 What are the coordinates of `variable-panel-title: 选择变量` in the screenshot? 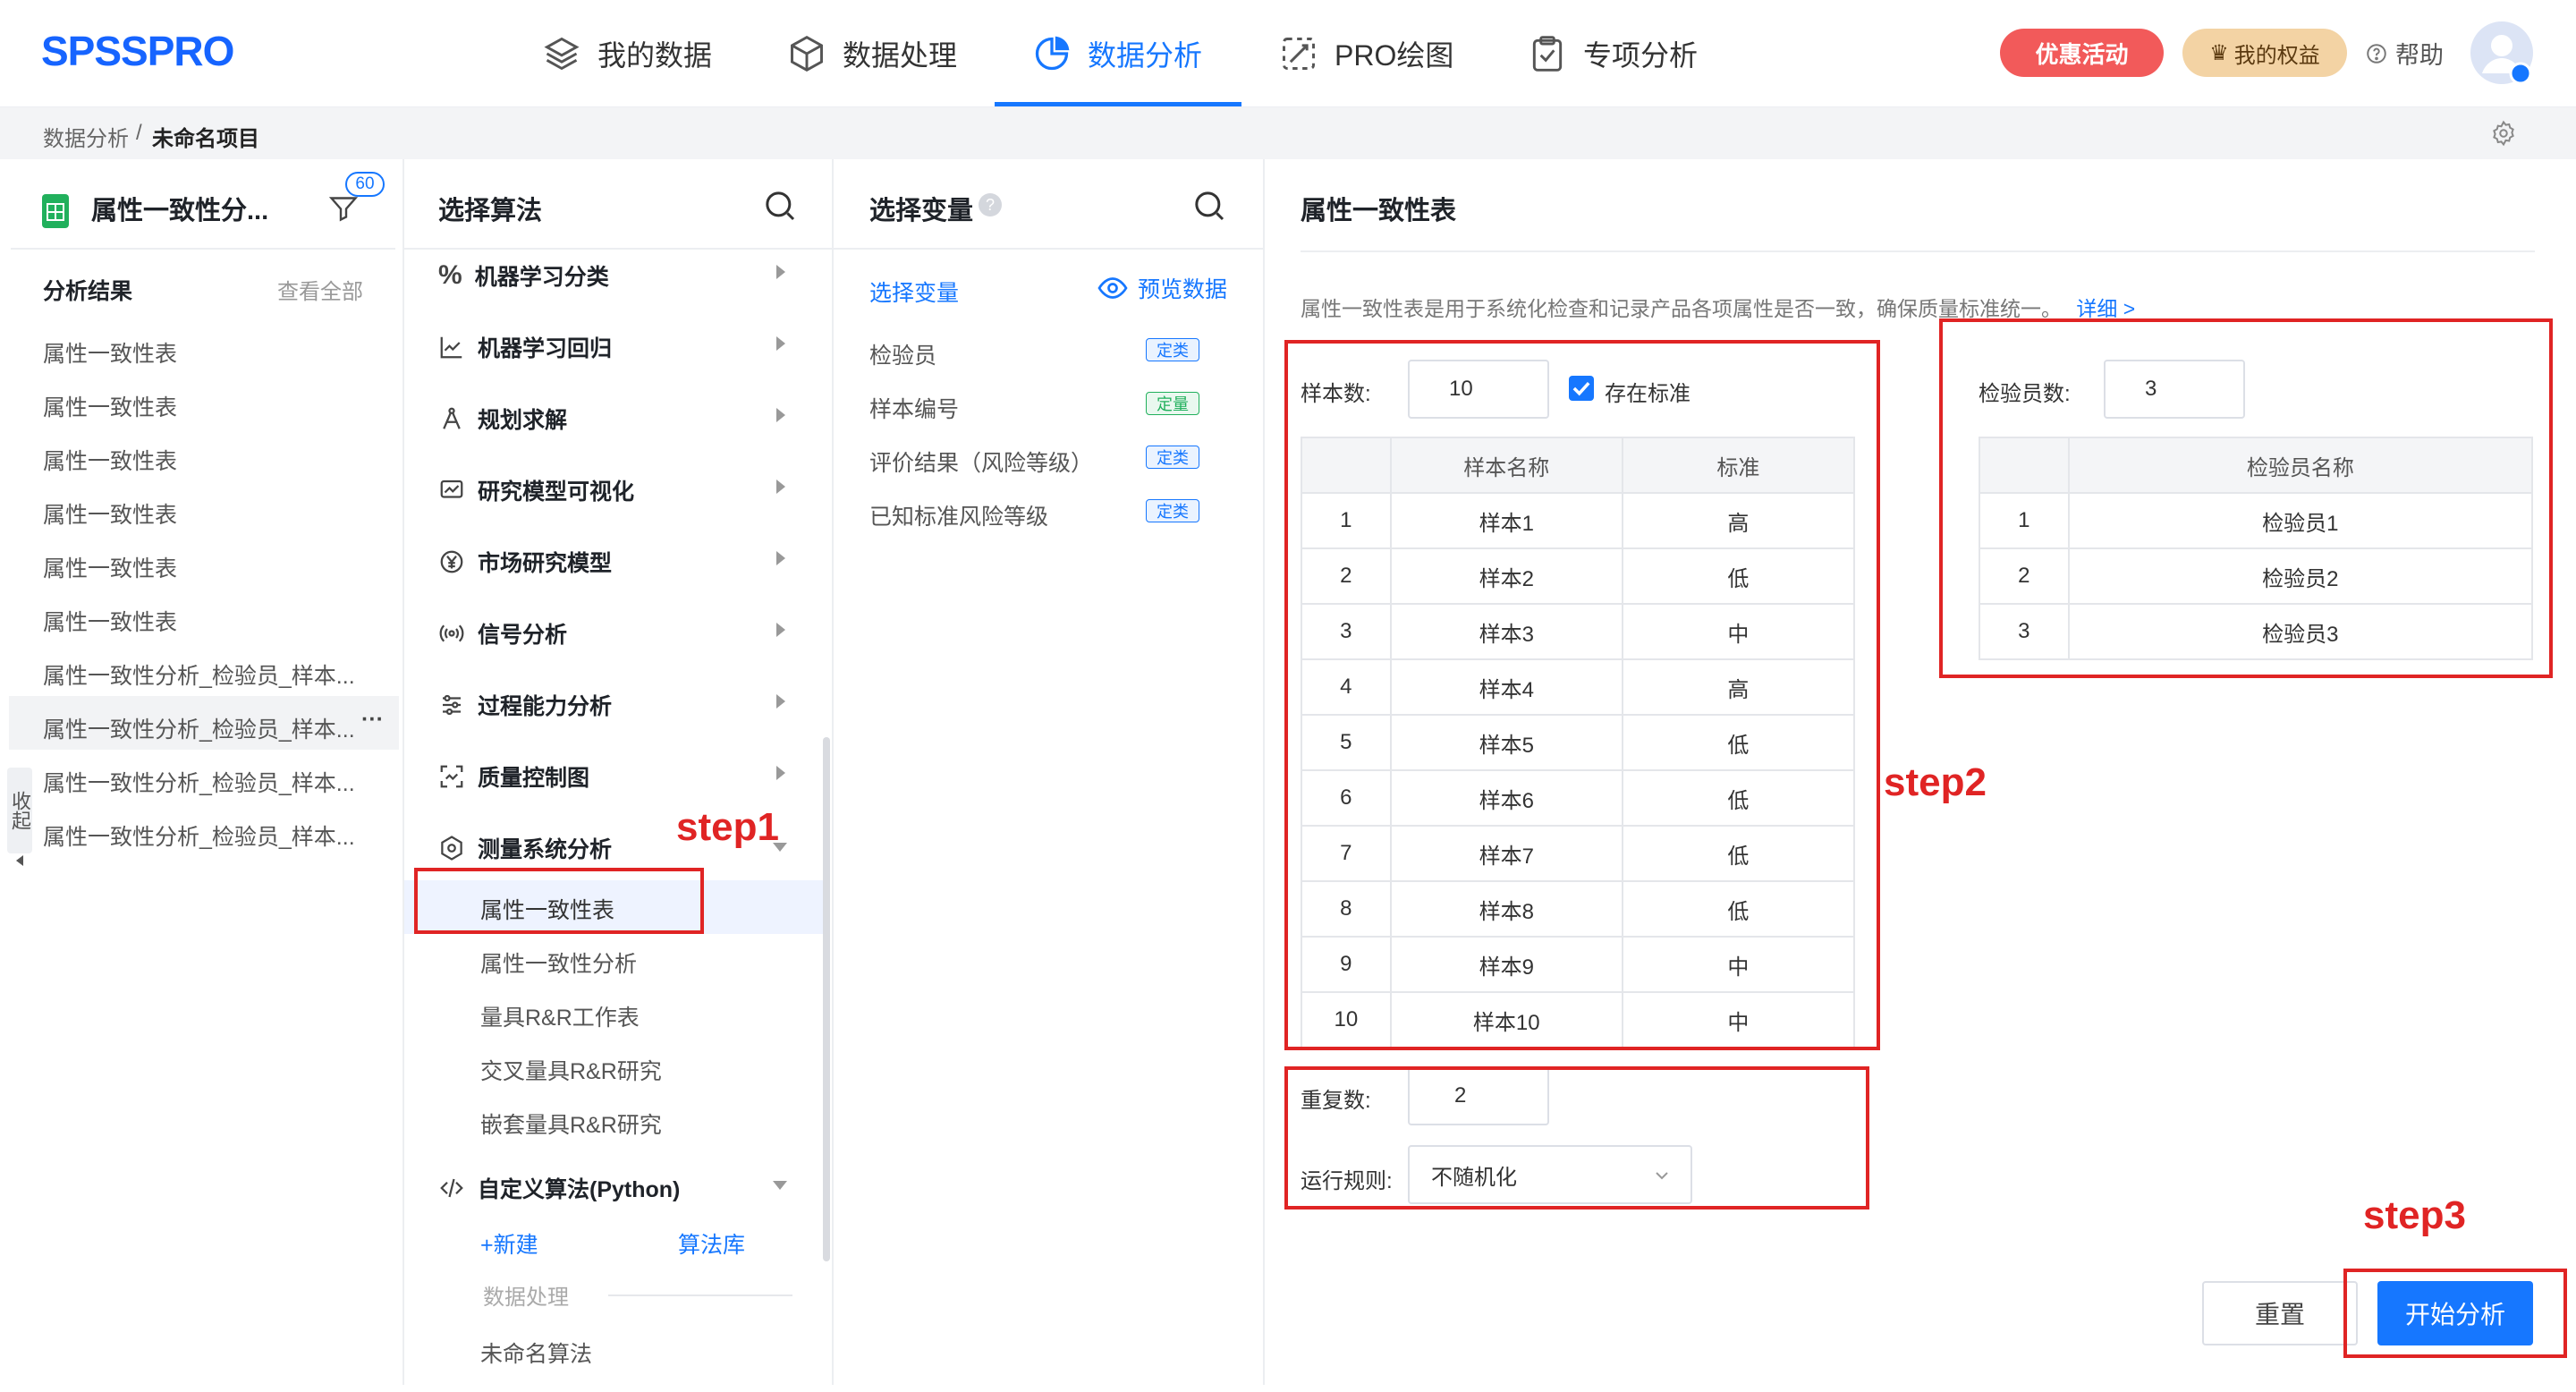 It's located at (921, 211).